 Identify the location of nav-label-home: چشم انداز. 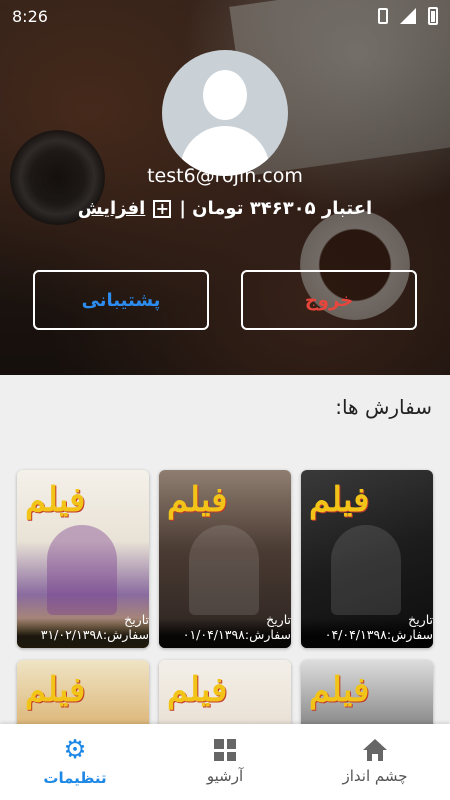
(375, 776).